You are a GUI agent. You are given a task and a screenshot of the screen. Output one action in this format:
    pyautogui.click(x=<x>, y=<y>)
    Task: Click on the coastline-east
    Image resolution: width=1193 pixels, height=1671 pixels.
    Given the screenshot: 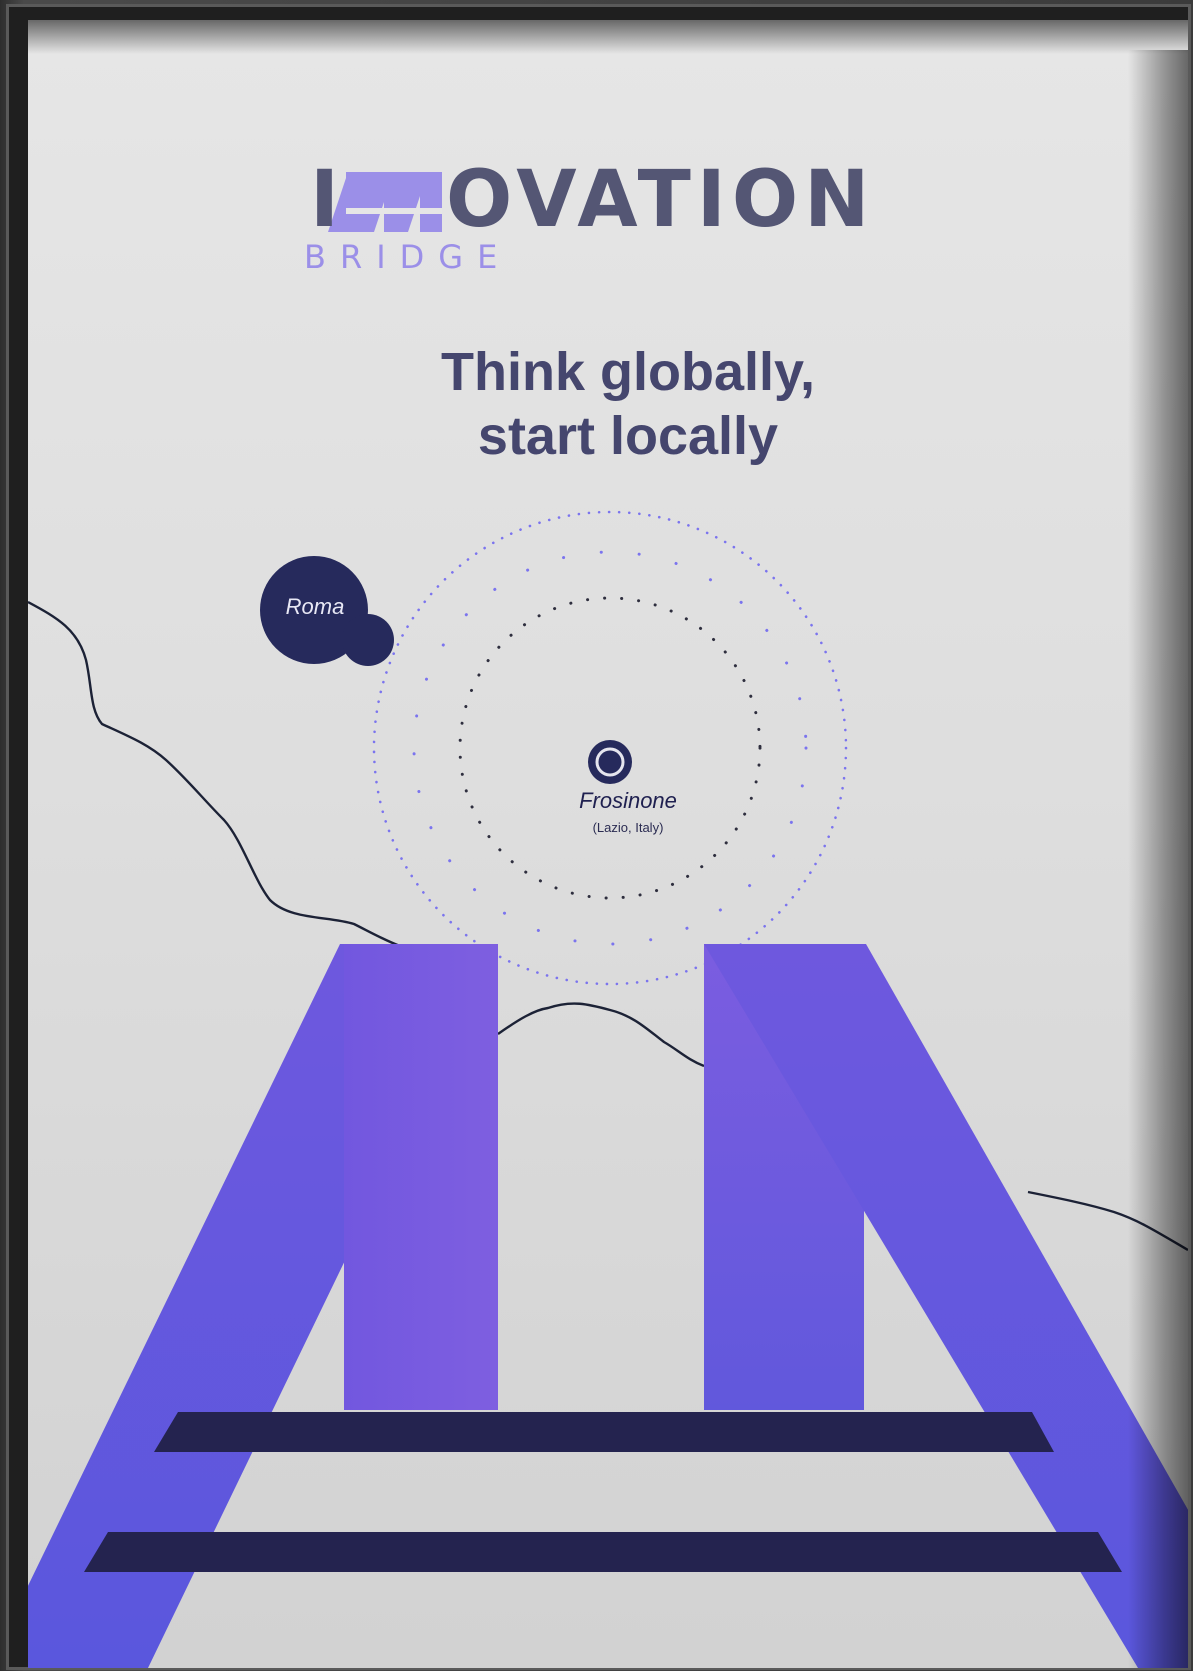 What is the action you would take?
    pyautogui.click(x=1107, y=1221)
    